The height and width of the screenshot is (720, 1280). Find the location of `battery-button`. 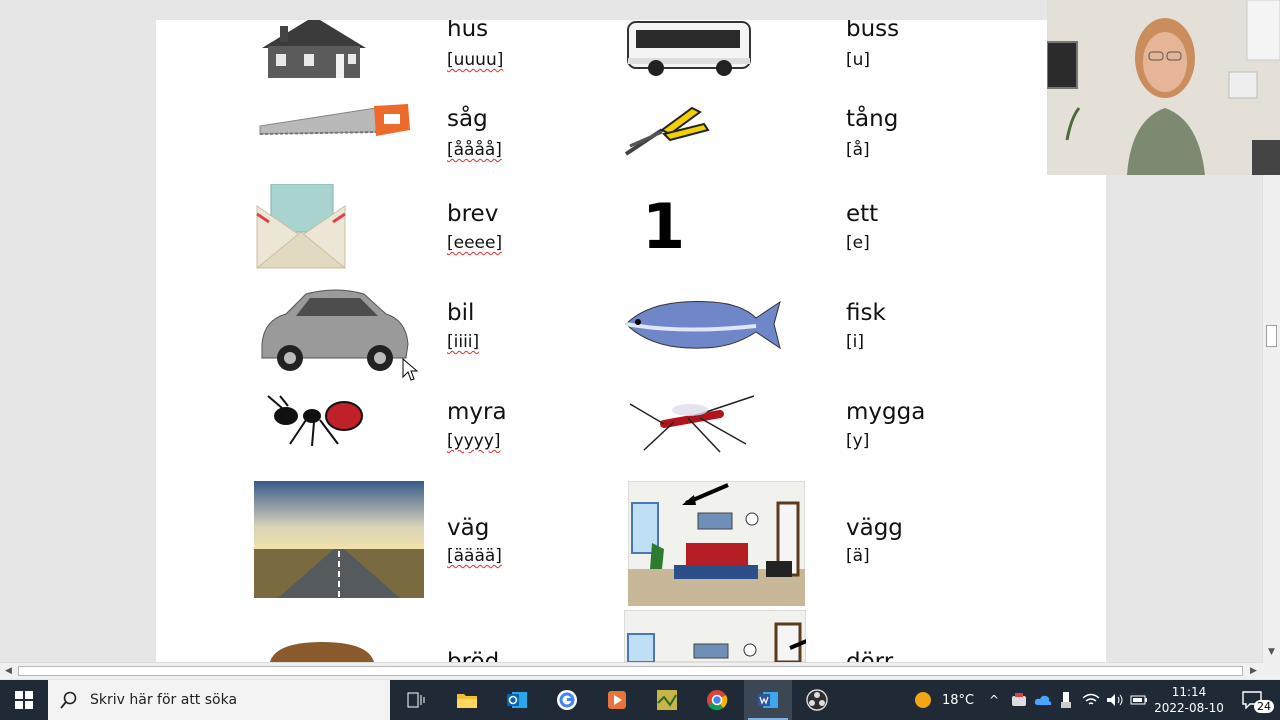

battery-button is located at coordinates (1139, 700).